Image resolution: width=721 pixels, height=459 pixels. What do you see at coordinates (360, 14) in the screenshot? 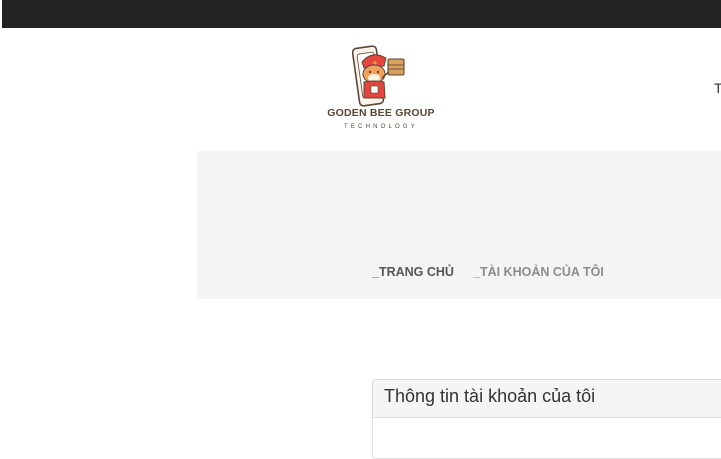
I see `top-bar` at bounding box center [360, 14].